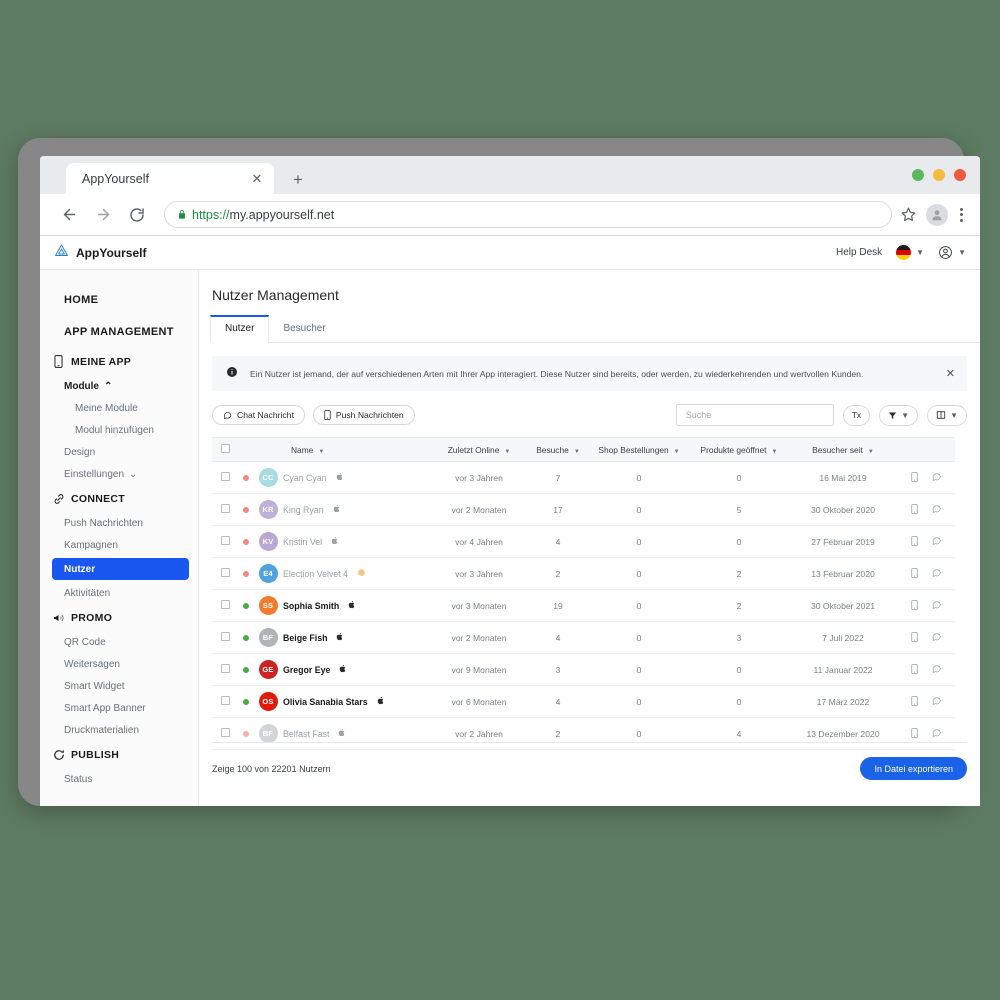 Image resolution: width=1000 pixels, height=1000 pixels. I want to click on column-header-visitor-since: Besucher seit ▼, so click(843, 449).